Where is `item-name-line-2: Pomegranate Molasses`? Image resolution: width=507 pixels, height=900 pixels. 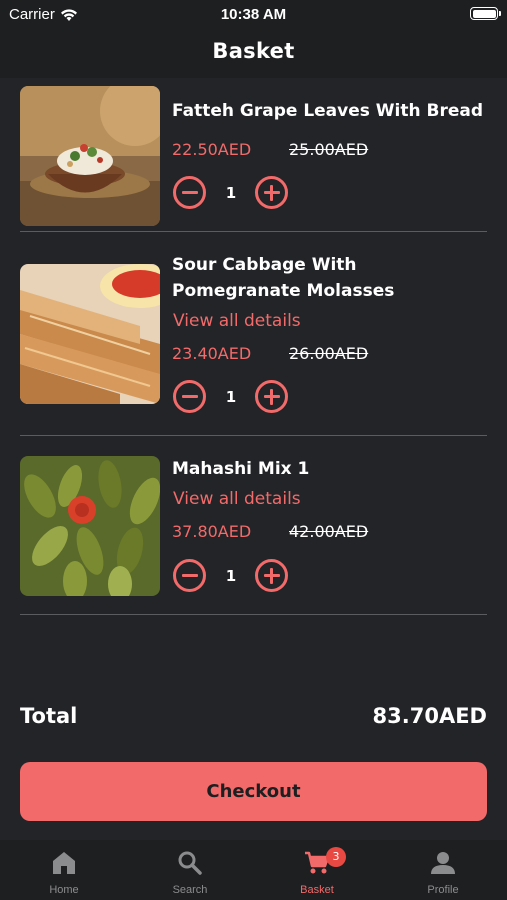 item-name-line-2: Pomegranate Molasses is located at coordinates (283, 291).